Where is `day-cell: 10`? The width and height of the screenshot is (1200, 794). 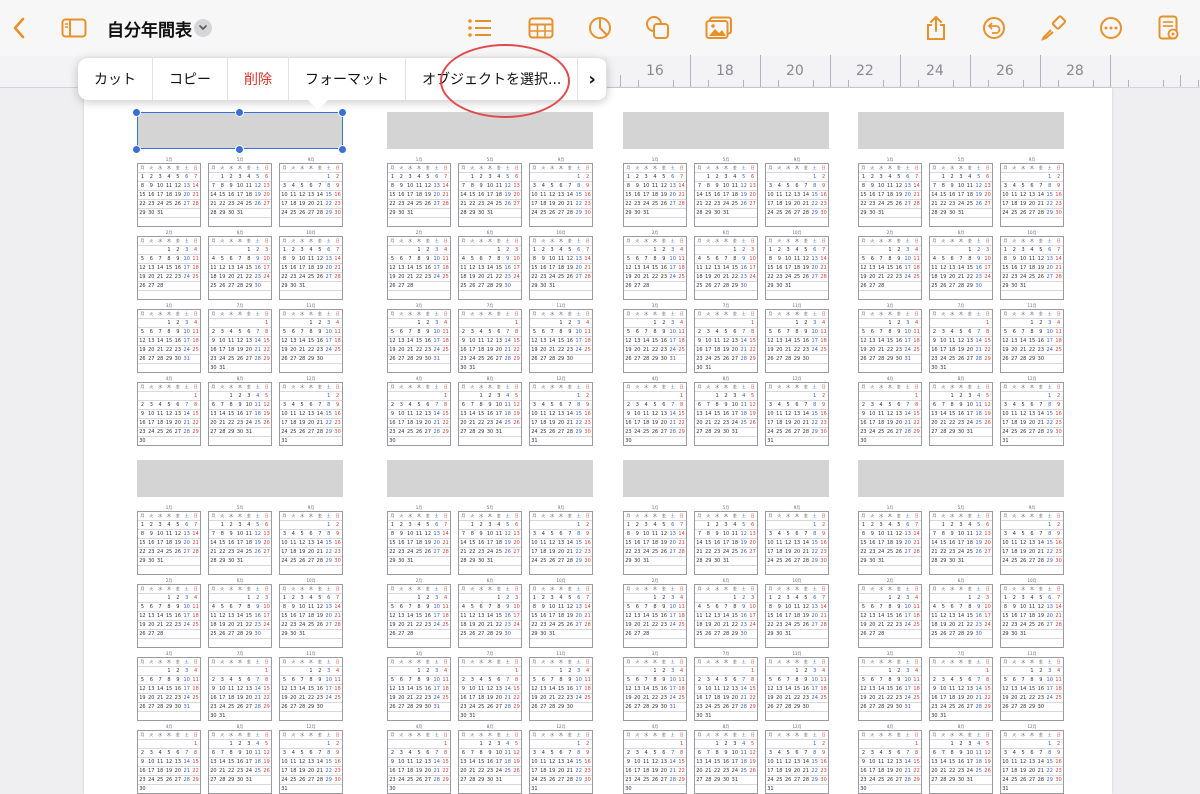
day-cell: 10 is located at coordinates (490, 534).